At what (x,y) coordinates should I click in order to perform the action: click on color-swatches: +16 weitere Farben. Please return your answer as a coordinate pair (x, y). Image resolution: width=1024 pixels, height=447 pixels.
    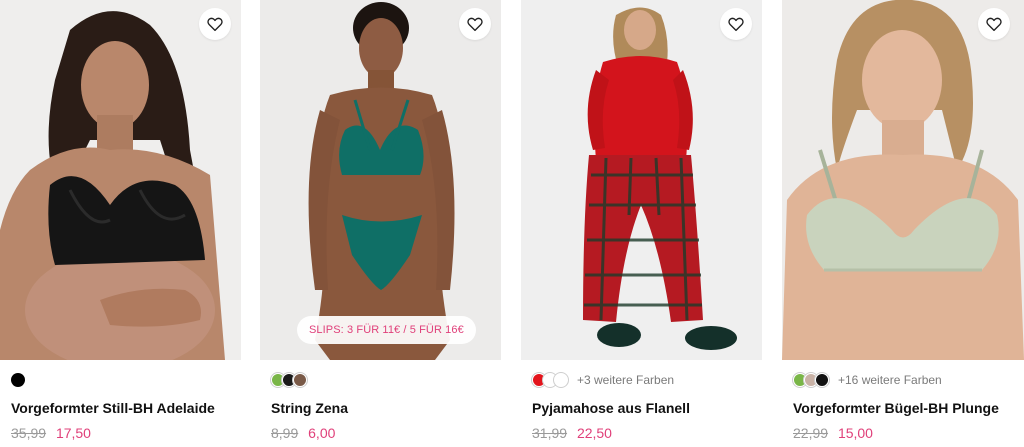
    Looking at the image, I should click on (867, 380).